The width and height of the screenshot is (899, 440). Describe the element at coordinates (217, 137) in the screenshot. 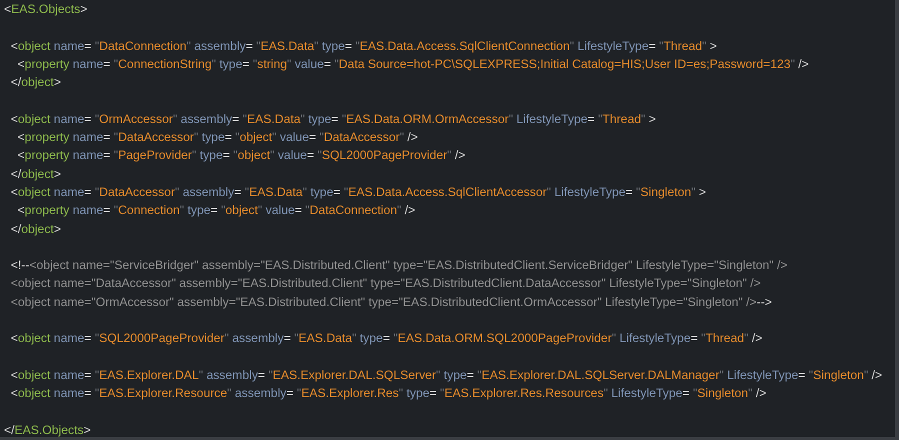

I see `code-line: <property name= "DataAccessor" type= "object" value= "DataAccessor" />` at that location.